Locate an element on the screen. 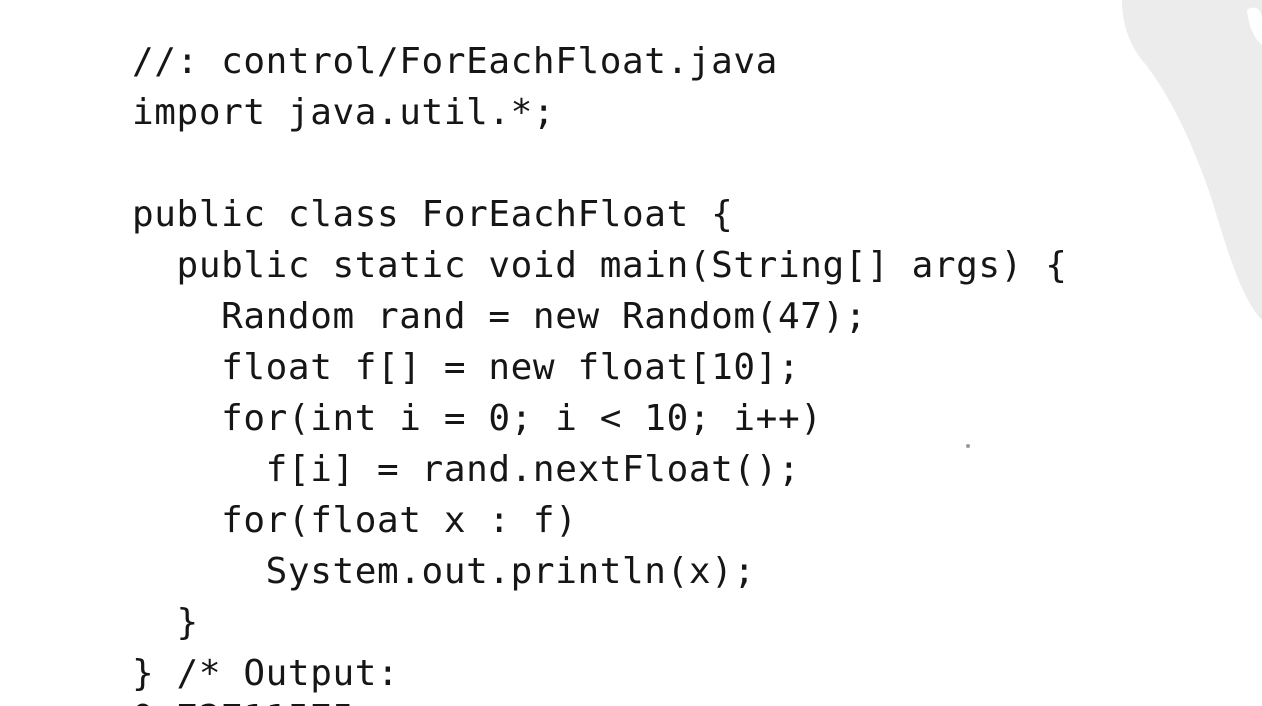  code-line-file-comment: //: control/ForEachFloat.java is located at coordinates (455, 61).